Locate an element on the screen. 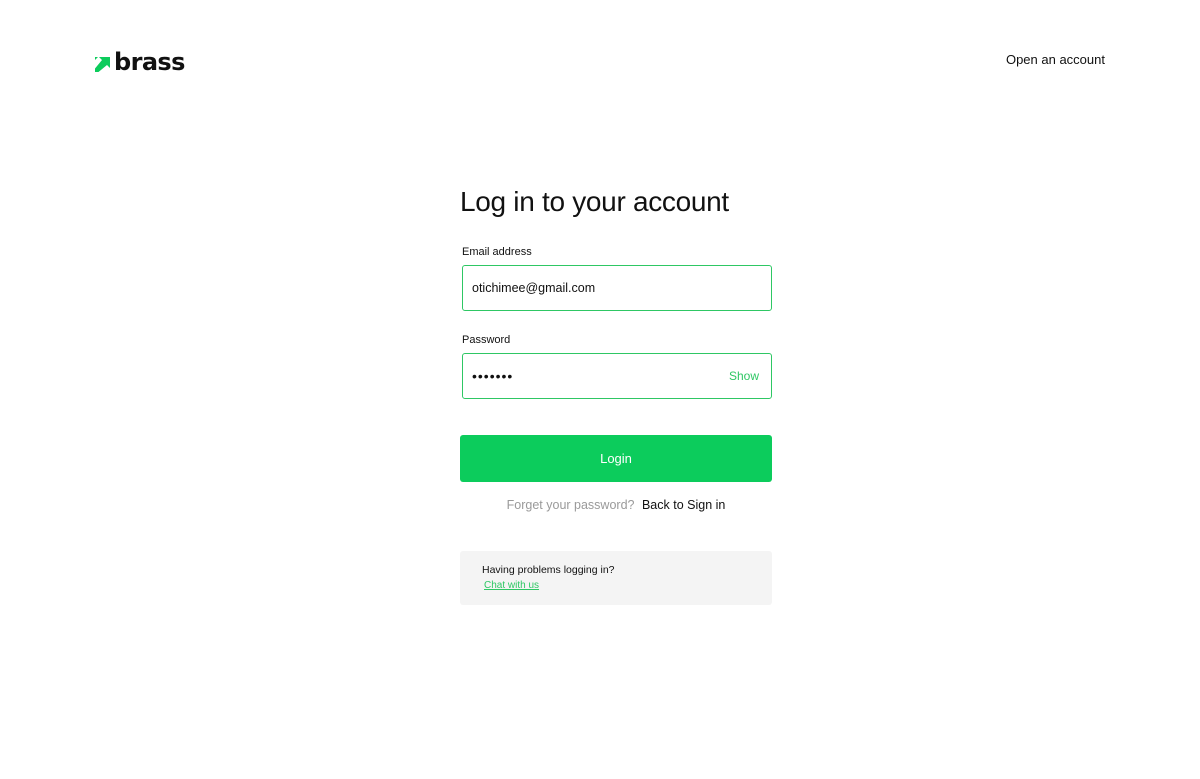 Image resolution: width=1200 pixels, height=779 pixels. password-field-container: ••••••• Show is located at coordinates (617, 376).